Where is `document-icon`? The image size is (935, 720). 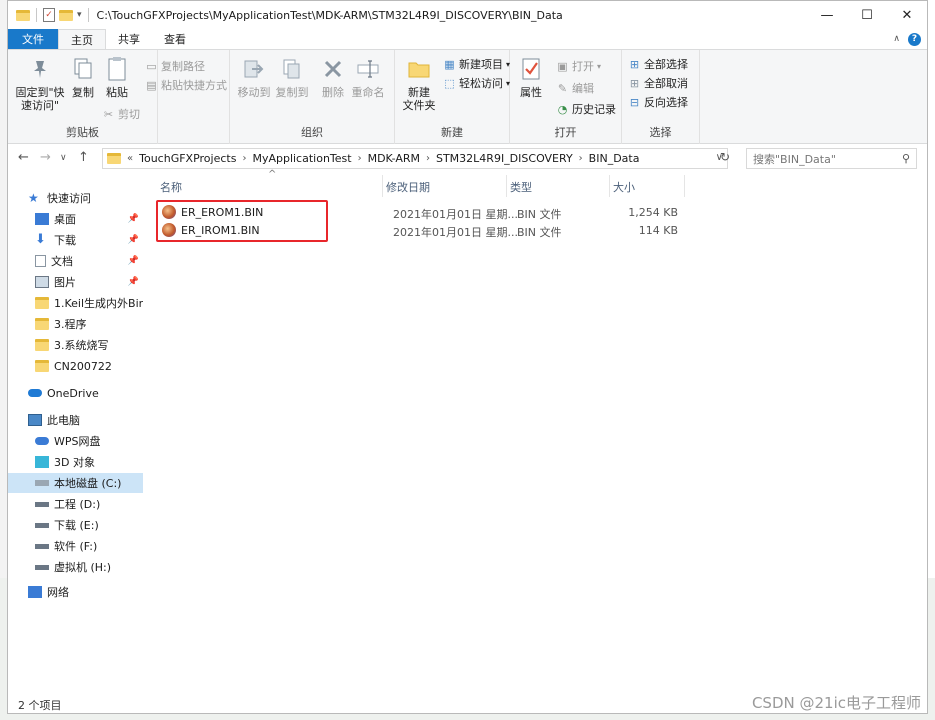 document-icon is located at coordinates (40, 261).